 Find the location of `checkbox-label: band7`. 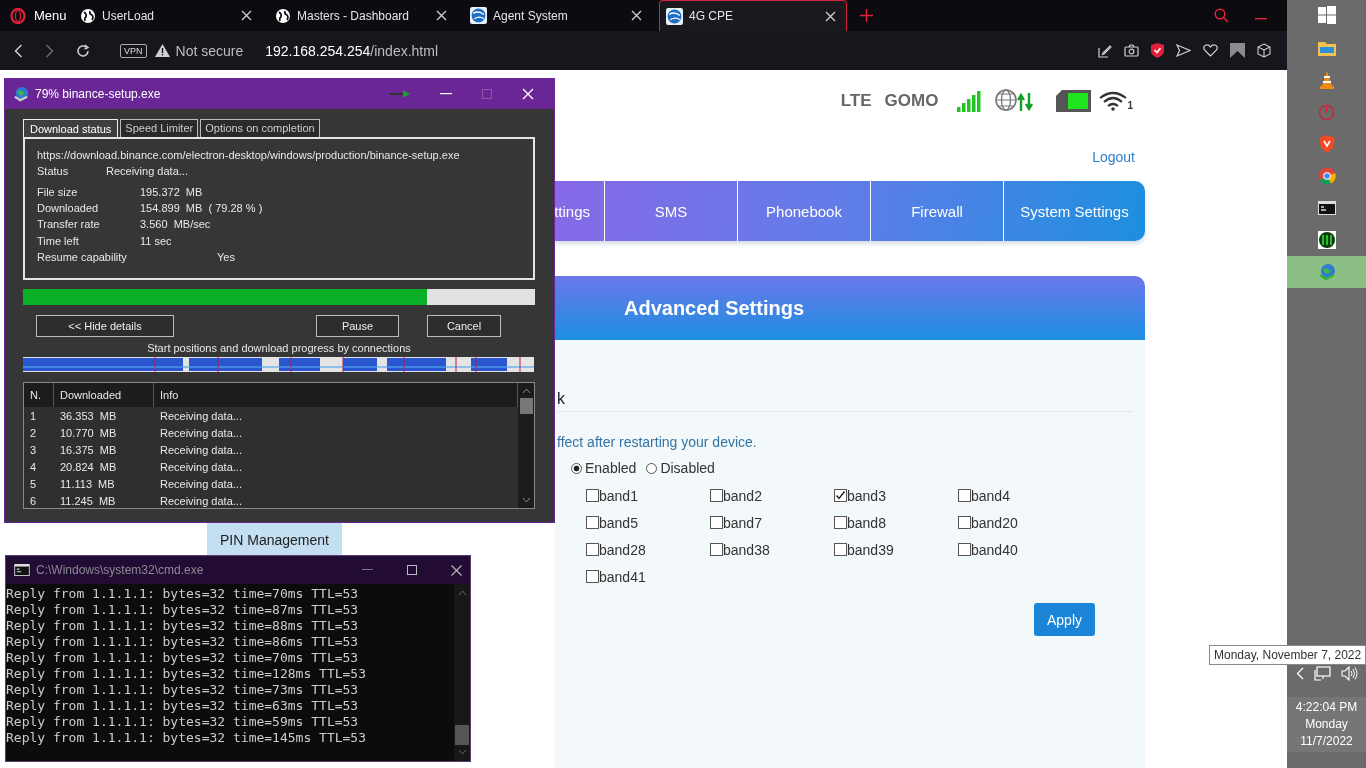

checkbox-label: band7 is located at coordinates (742, 522).